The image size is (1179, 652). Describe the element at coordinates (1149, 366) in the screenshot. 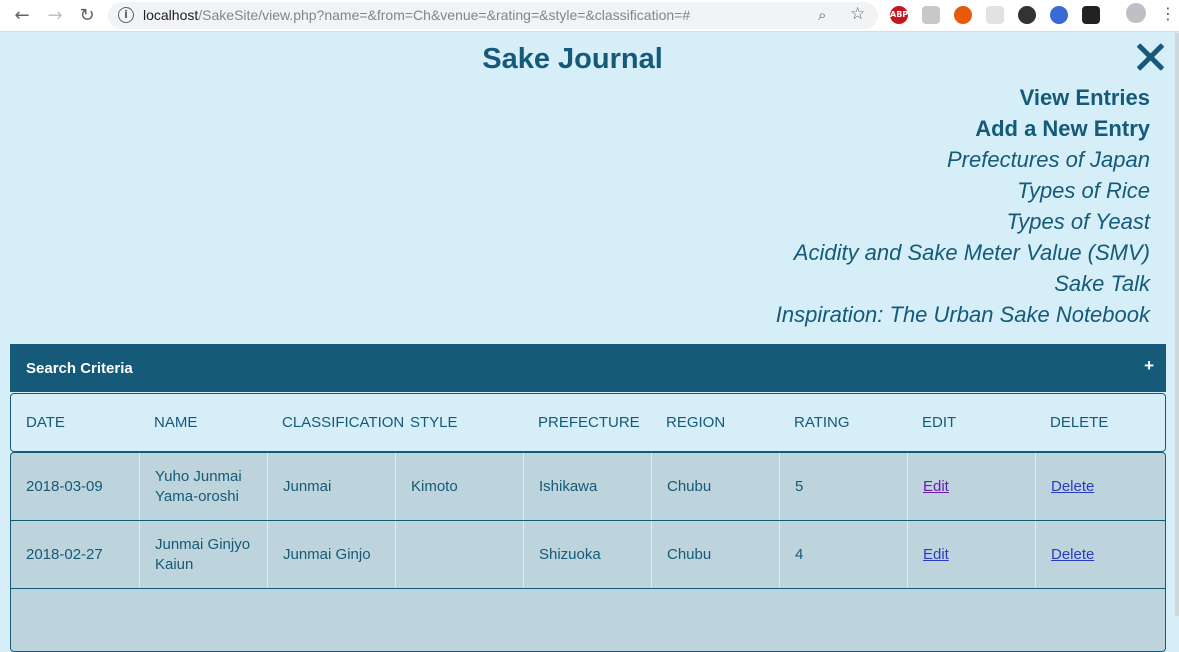

I see `plus-icon: +` at that location.